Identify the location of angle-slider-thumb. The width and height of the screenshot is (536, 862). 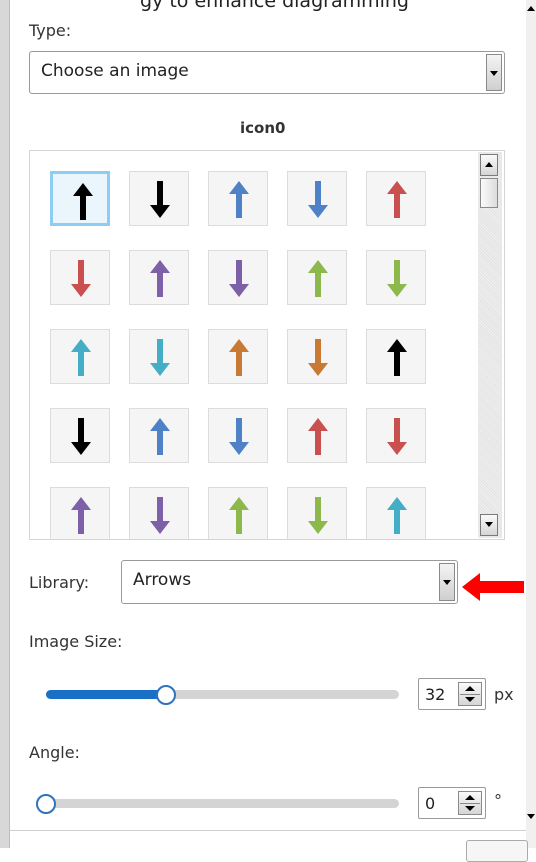
(46, 804).